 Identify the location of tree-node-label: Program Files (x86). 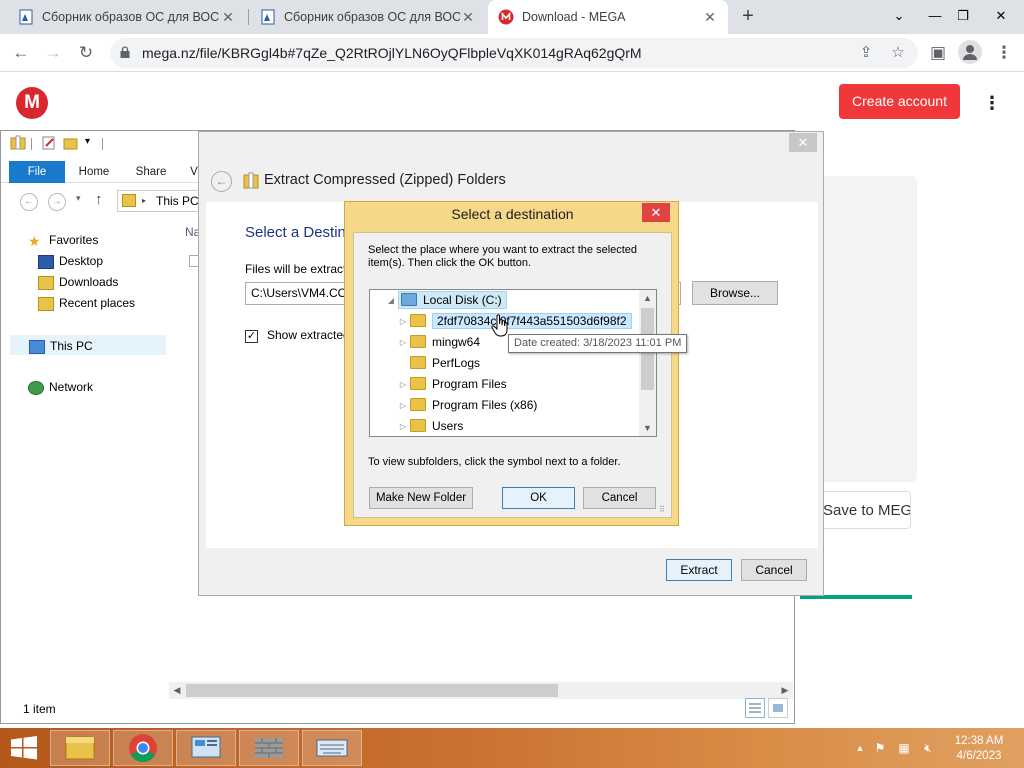
(485, 405).